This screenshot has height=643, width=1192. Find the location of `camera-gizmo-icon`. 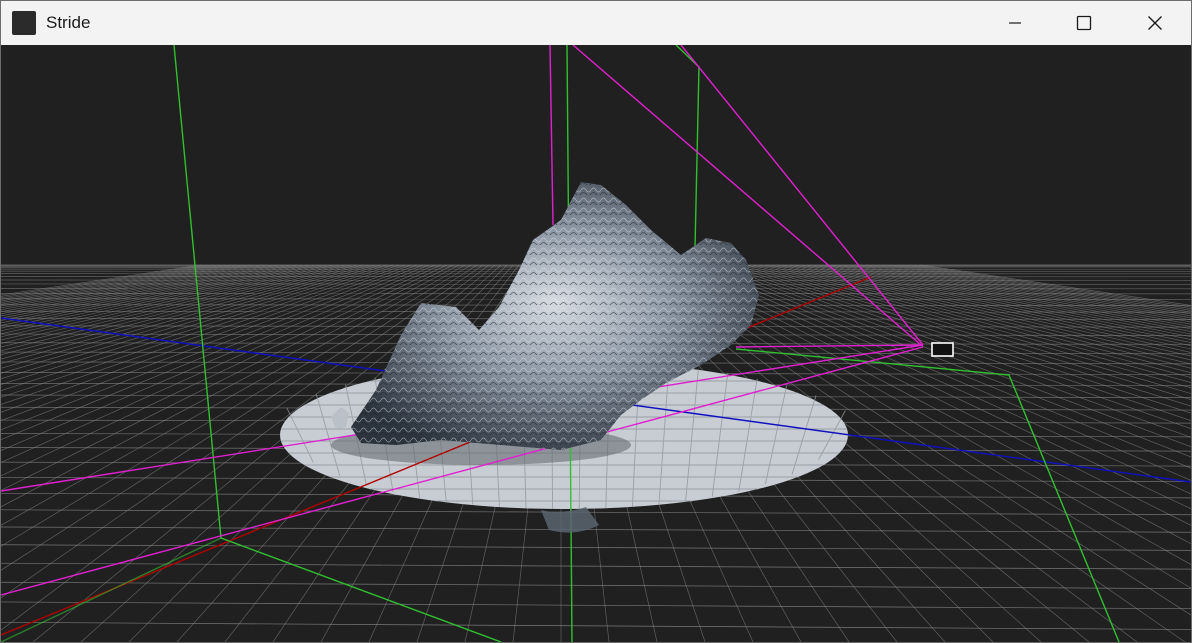

camera-gizmo-icon is located at coordinates (942, 349).